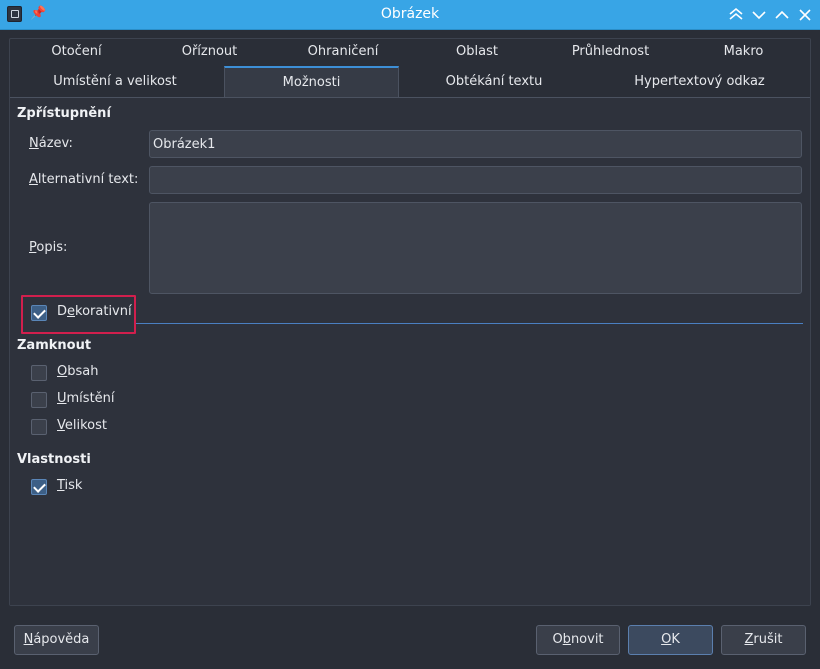 This screenshot has height=669, width=820. What do you see at coordinates (78, 314) in the screenshot?
I see `highlight-box` at bounding box center [78, 314].